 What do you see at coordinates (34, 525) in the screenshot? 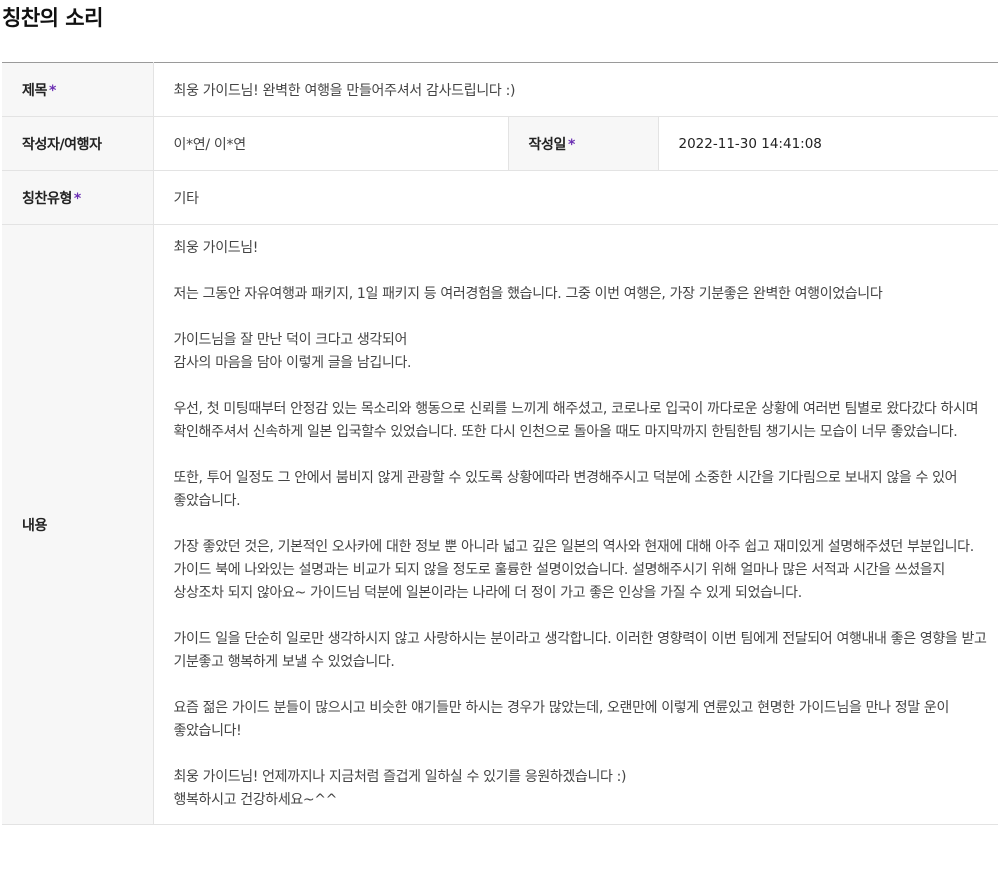
I see `content-label: 내용` at bounding box center [34, 525].